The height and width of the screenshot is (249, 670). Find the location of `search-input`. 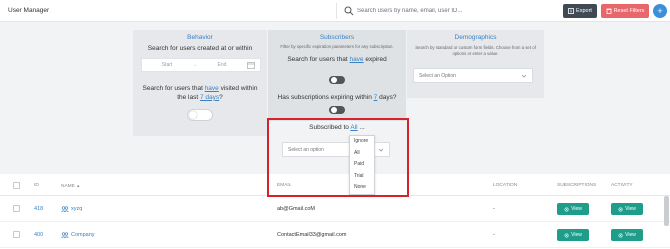

search-input is located at coordinates (452, 11).